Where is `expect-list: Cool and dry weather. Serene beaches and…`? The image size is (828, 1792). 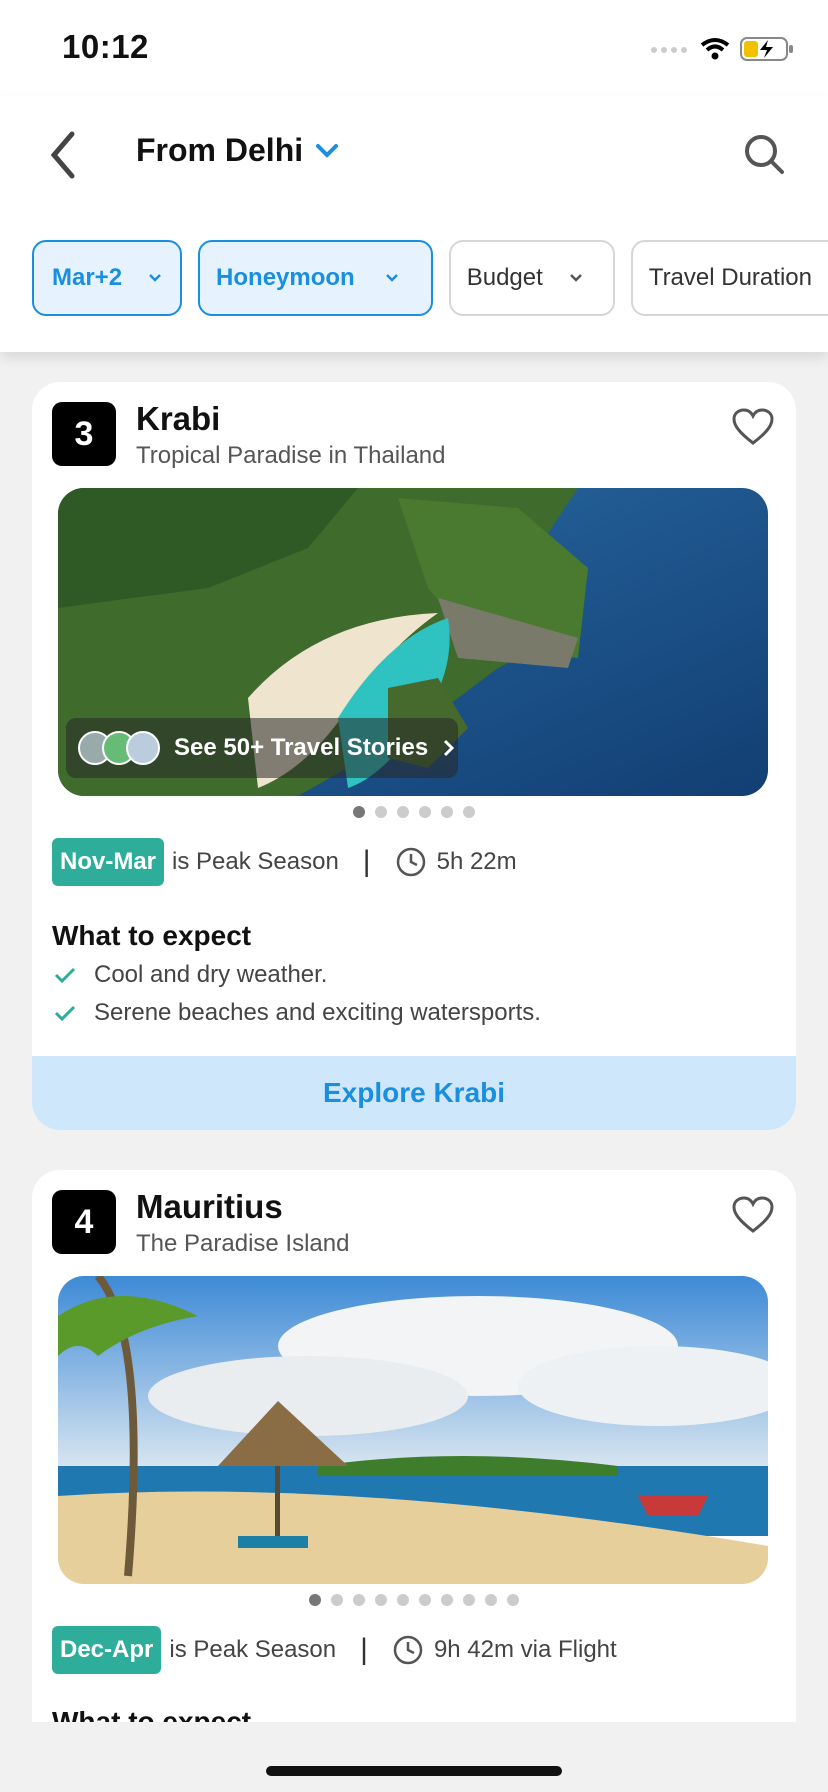 expect-list: Cool and dry weather. Serene beaches and… is located at coordinates (297, 994).